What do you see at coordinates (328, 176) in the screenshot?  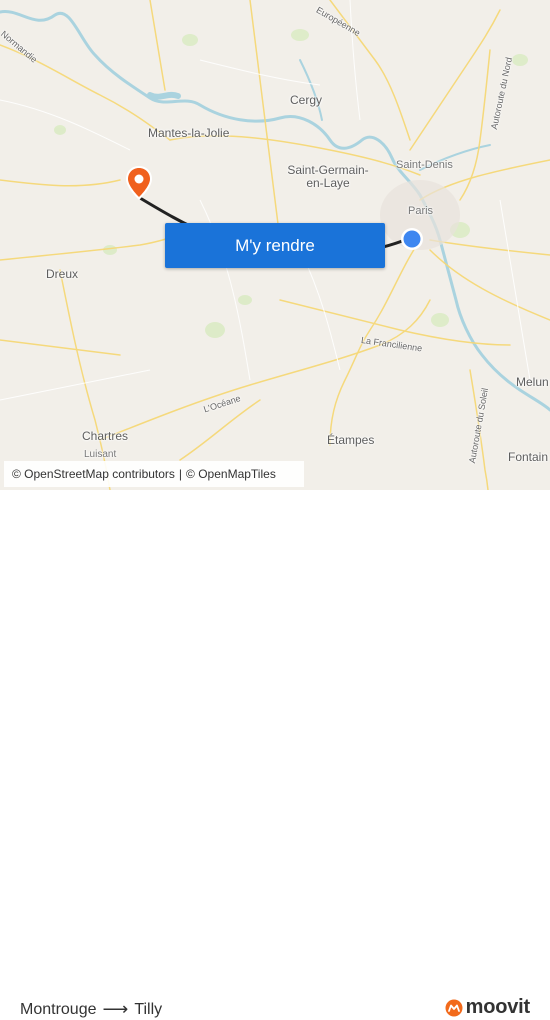 I see `city-label-saint-germain: Saint-Germain- en-Laye` at bounding box center [328, 176].